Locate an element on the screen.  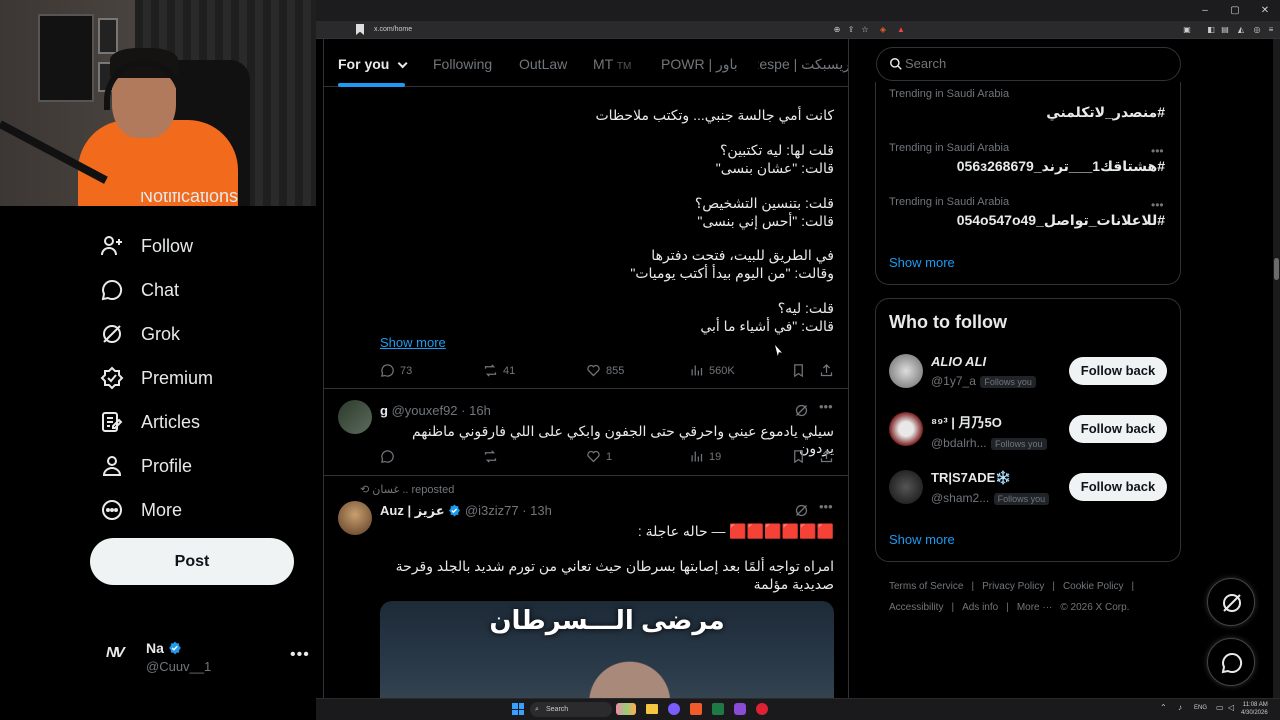
sidebar-item-profile: Profile is located at coordinates (146, 466).